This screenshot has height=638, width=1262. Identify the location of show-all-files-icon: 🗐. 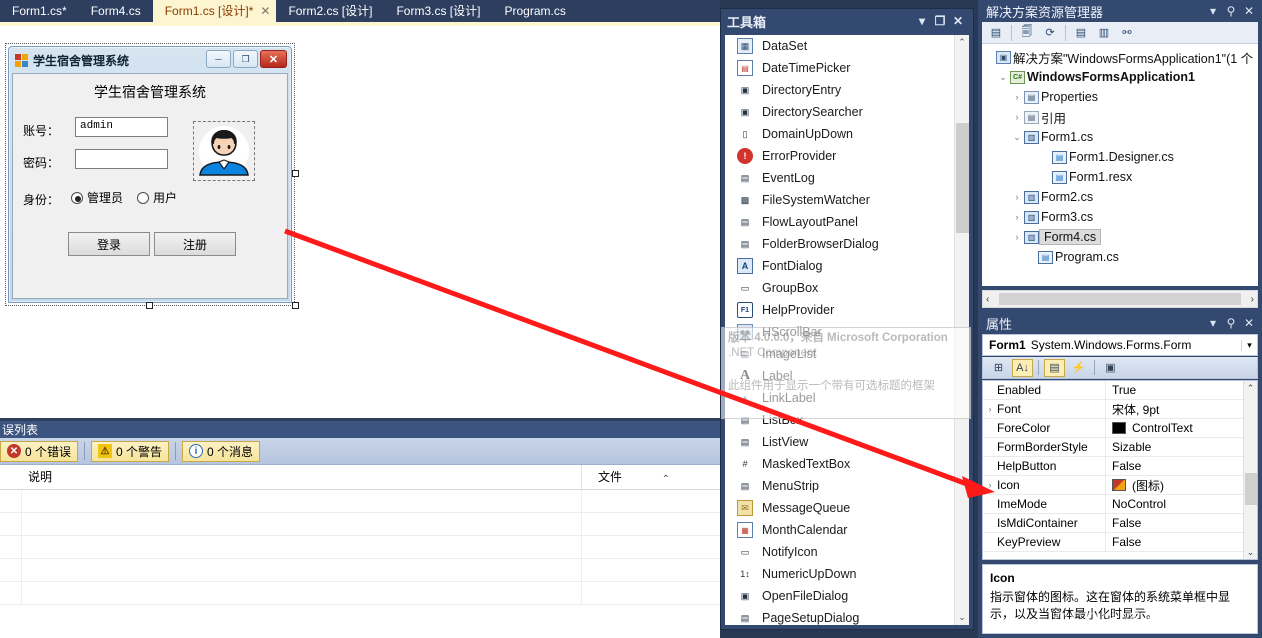
(1027, 33).